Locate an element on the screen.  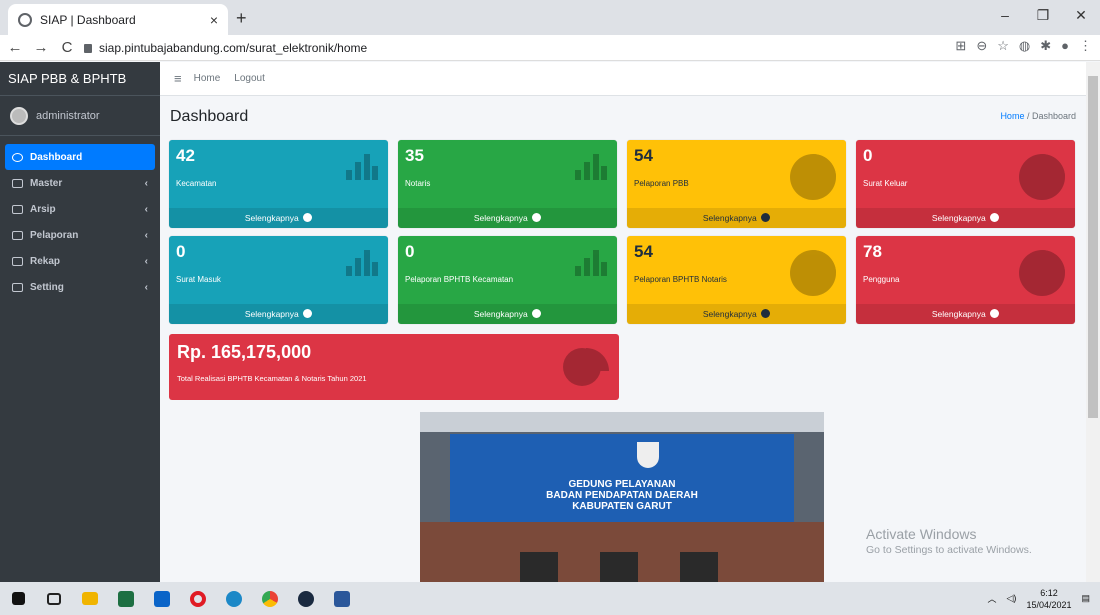
mail-button is located at coordinates (162, 598).